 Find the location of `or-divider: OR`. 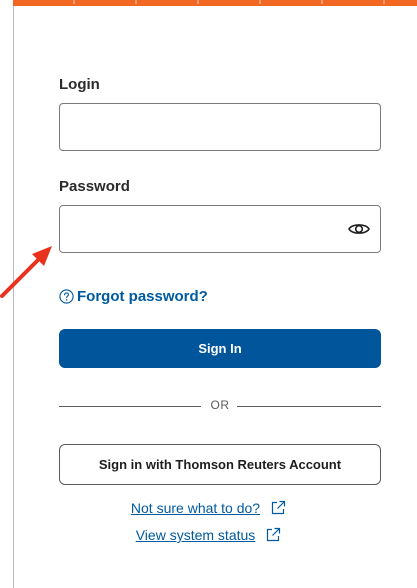

or-divider: OR is located at coordinates (220, 406).